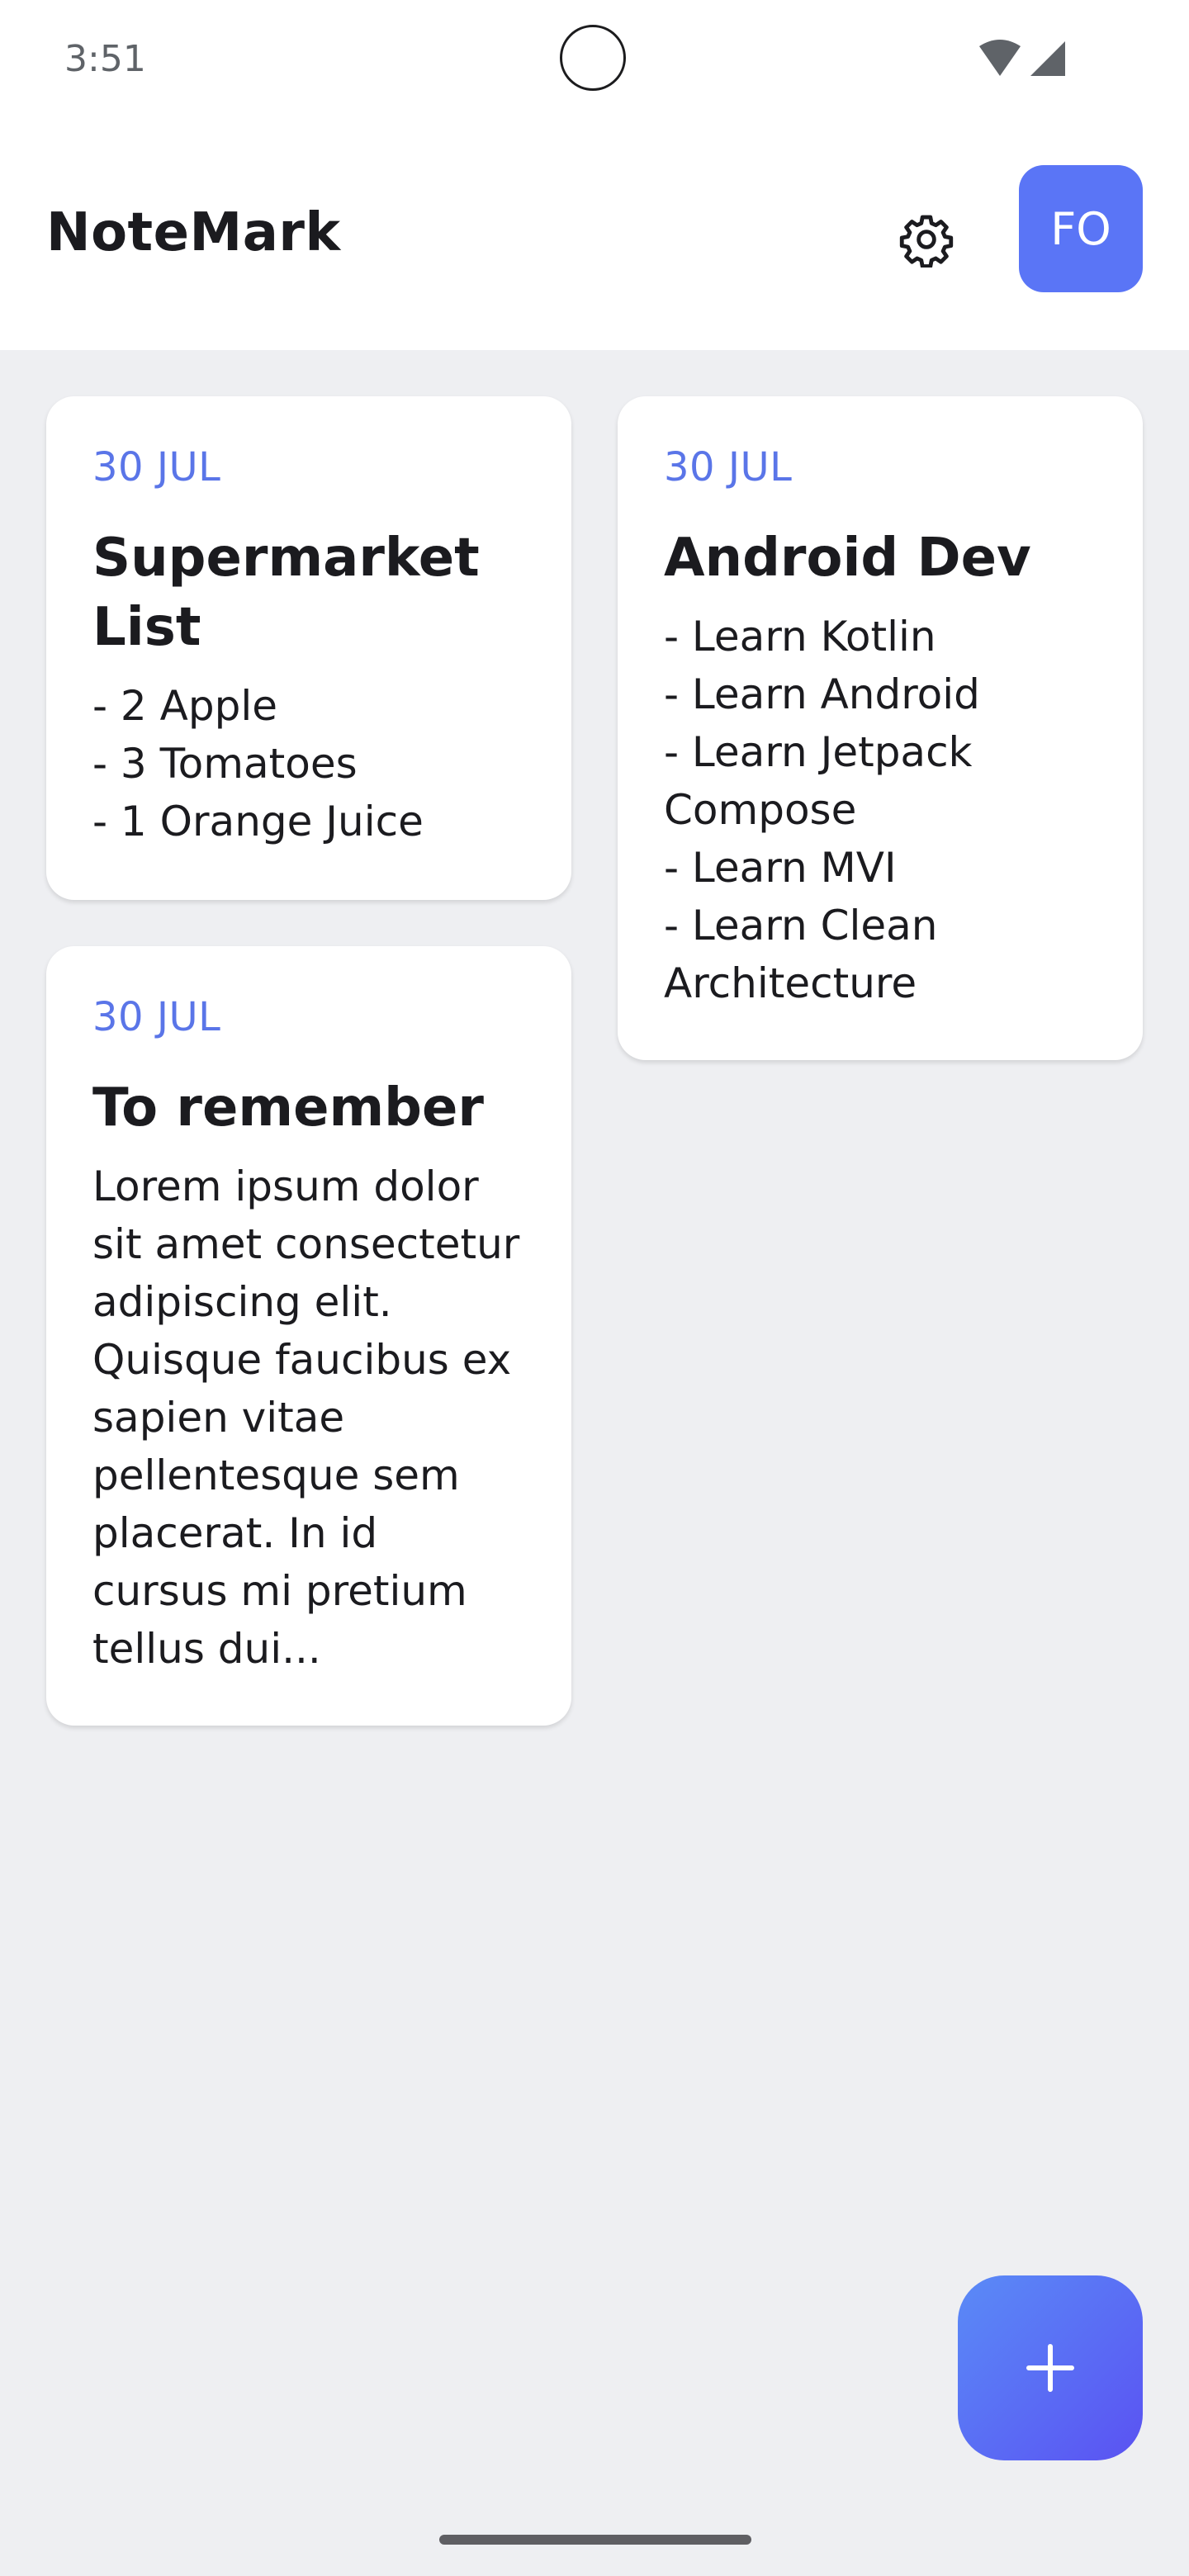  Describe the element at coordinates (1000, 58) in the screenshot. I see `wifi-icon` at that location.